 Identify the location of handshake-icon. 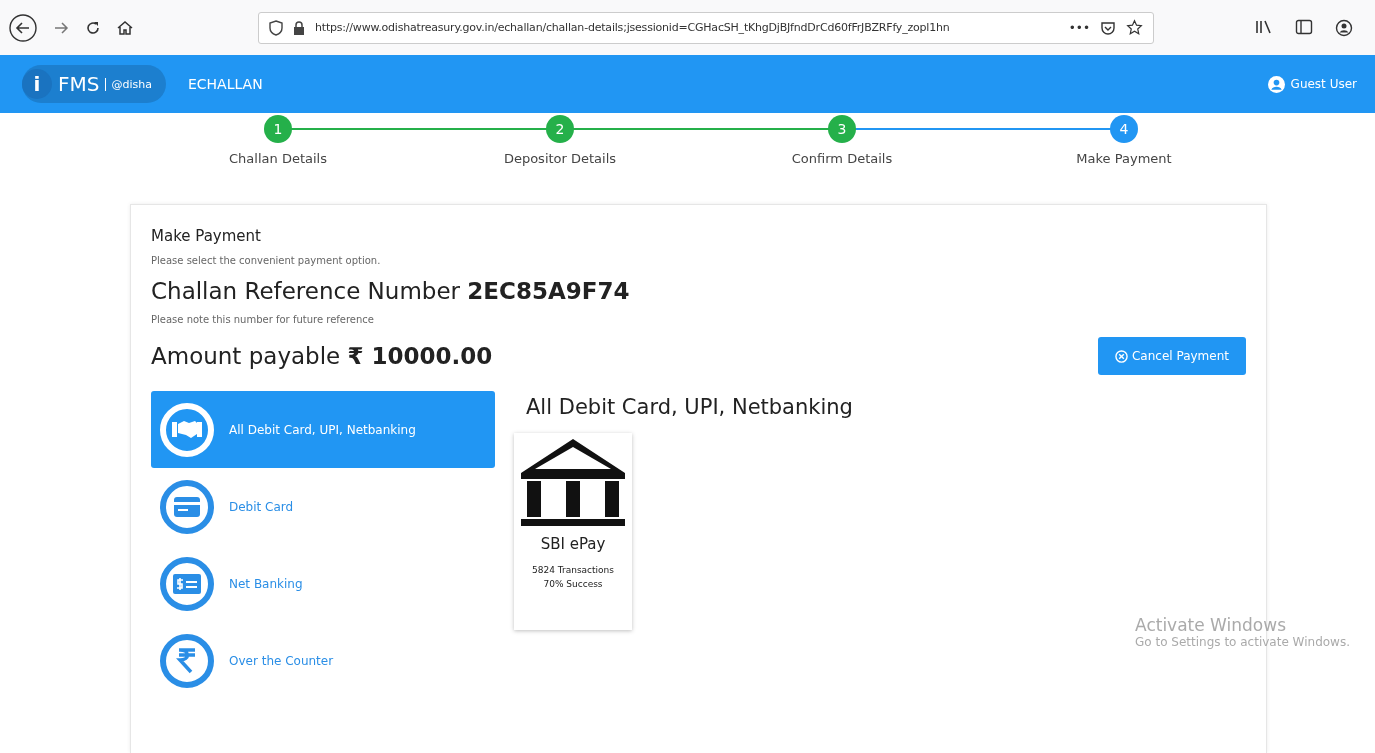
(187, 429).